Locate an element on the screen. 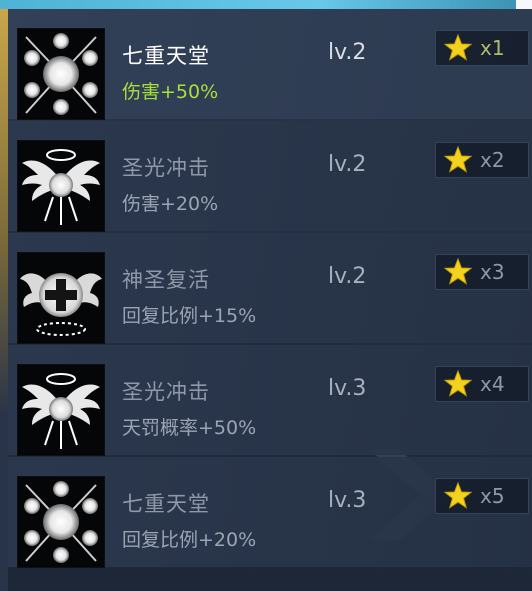 The height and width of the screenshot is (591, 532). winged-cross-icon is located at coordinates (61, 298).